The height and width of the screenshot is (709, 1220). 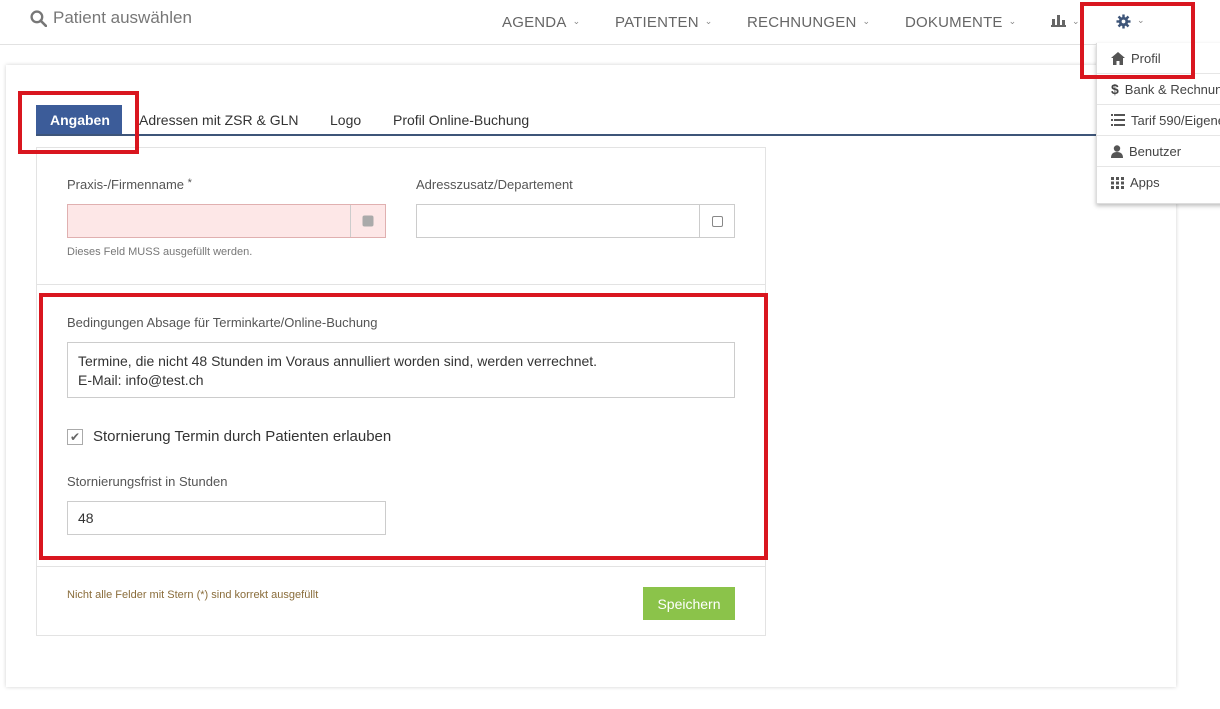 I want to click on nav-dokumente-label: DOKUMENTE, so click(x=954, y=22).